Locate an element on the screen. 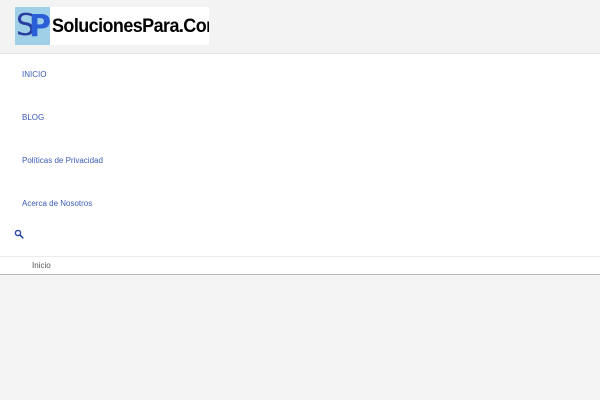 This screenshot has height=400, width=600. logo-text: SolucionesPara.Com is located at coordinates (130, 25).